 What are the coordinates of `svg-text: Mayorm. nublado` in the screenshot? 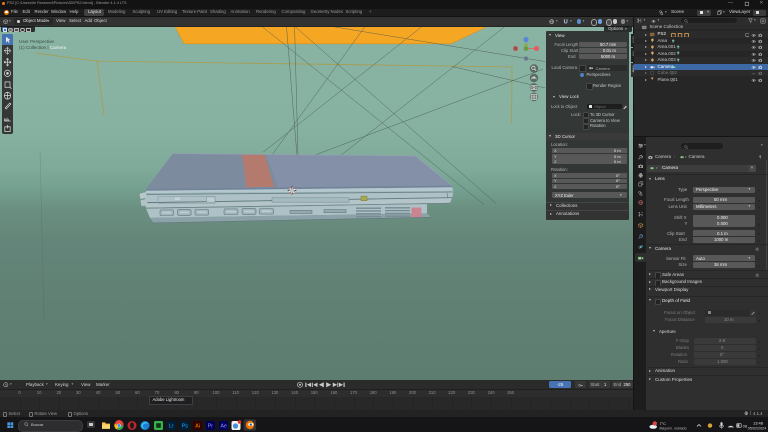 It's located at (673, 428).